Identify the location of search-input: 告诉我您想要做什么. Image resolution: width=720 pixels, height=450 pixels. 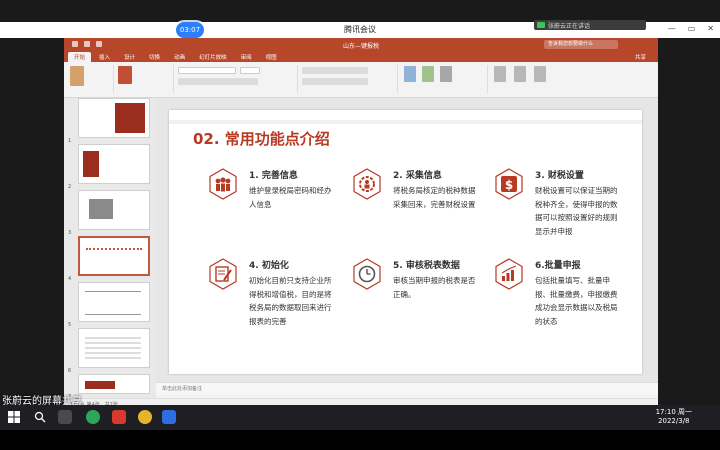
(581, 44).